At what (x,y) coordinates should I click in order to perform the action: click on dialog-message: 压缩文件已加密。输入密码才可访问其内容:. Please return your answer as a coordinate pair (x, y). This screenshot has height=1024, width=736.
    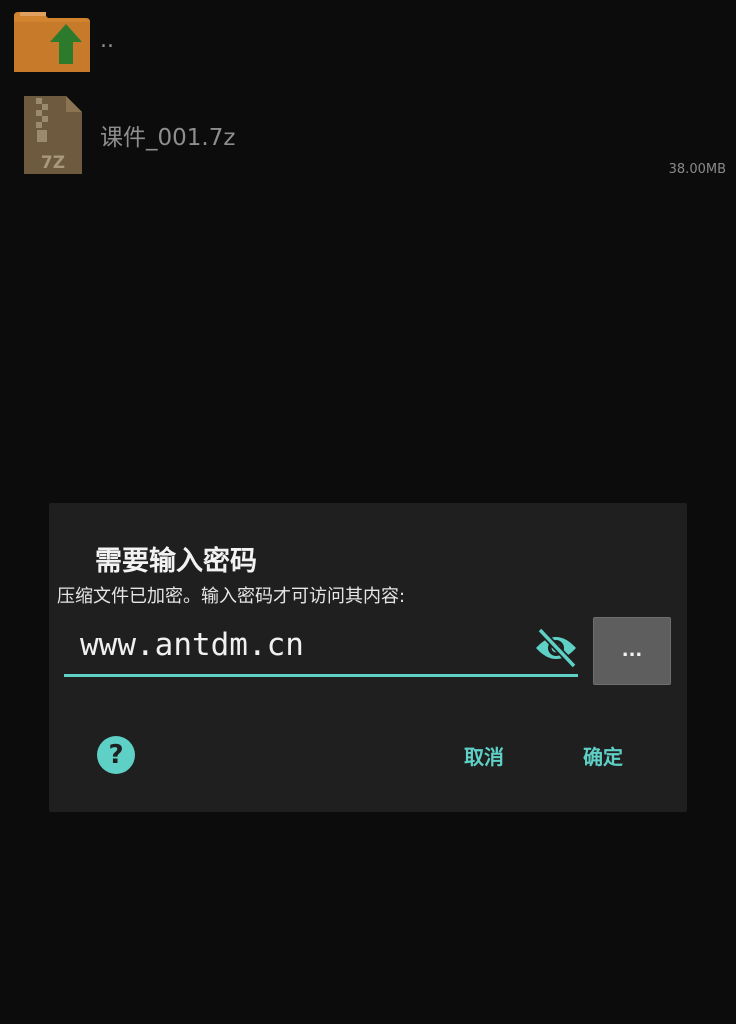
    Looking at the image, I should click on (231, 596).